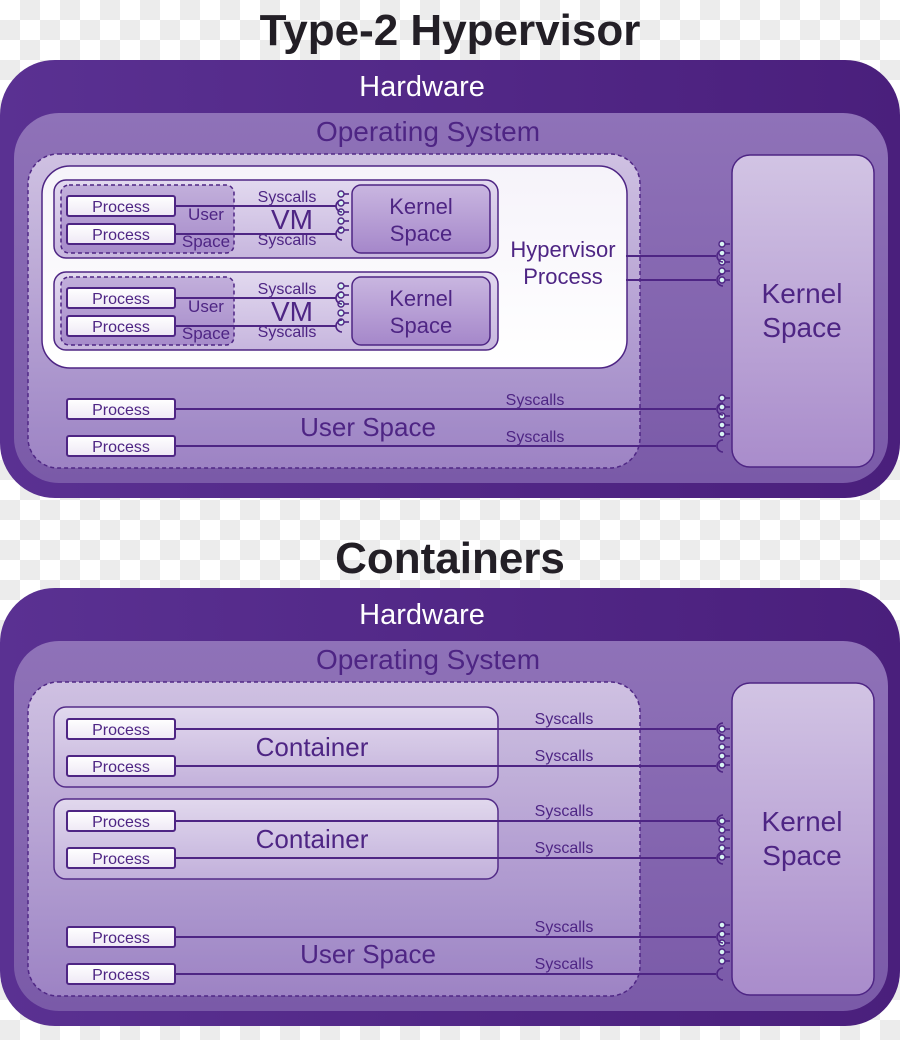  Describe the element at coordinates (450, 558) in the screenshot. I see `diagram-title: Containers` at that location.